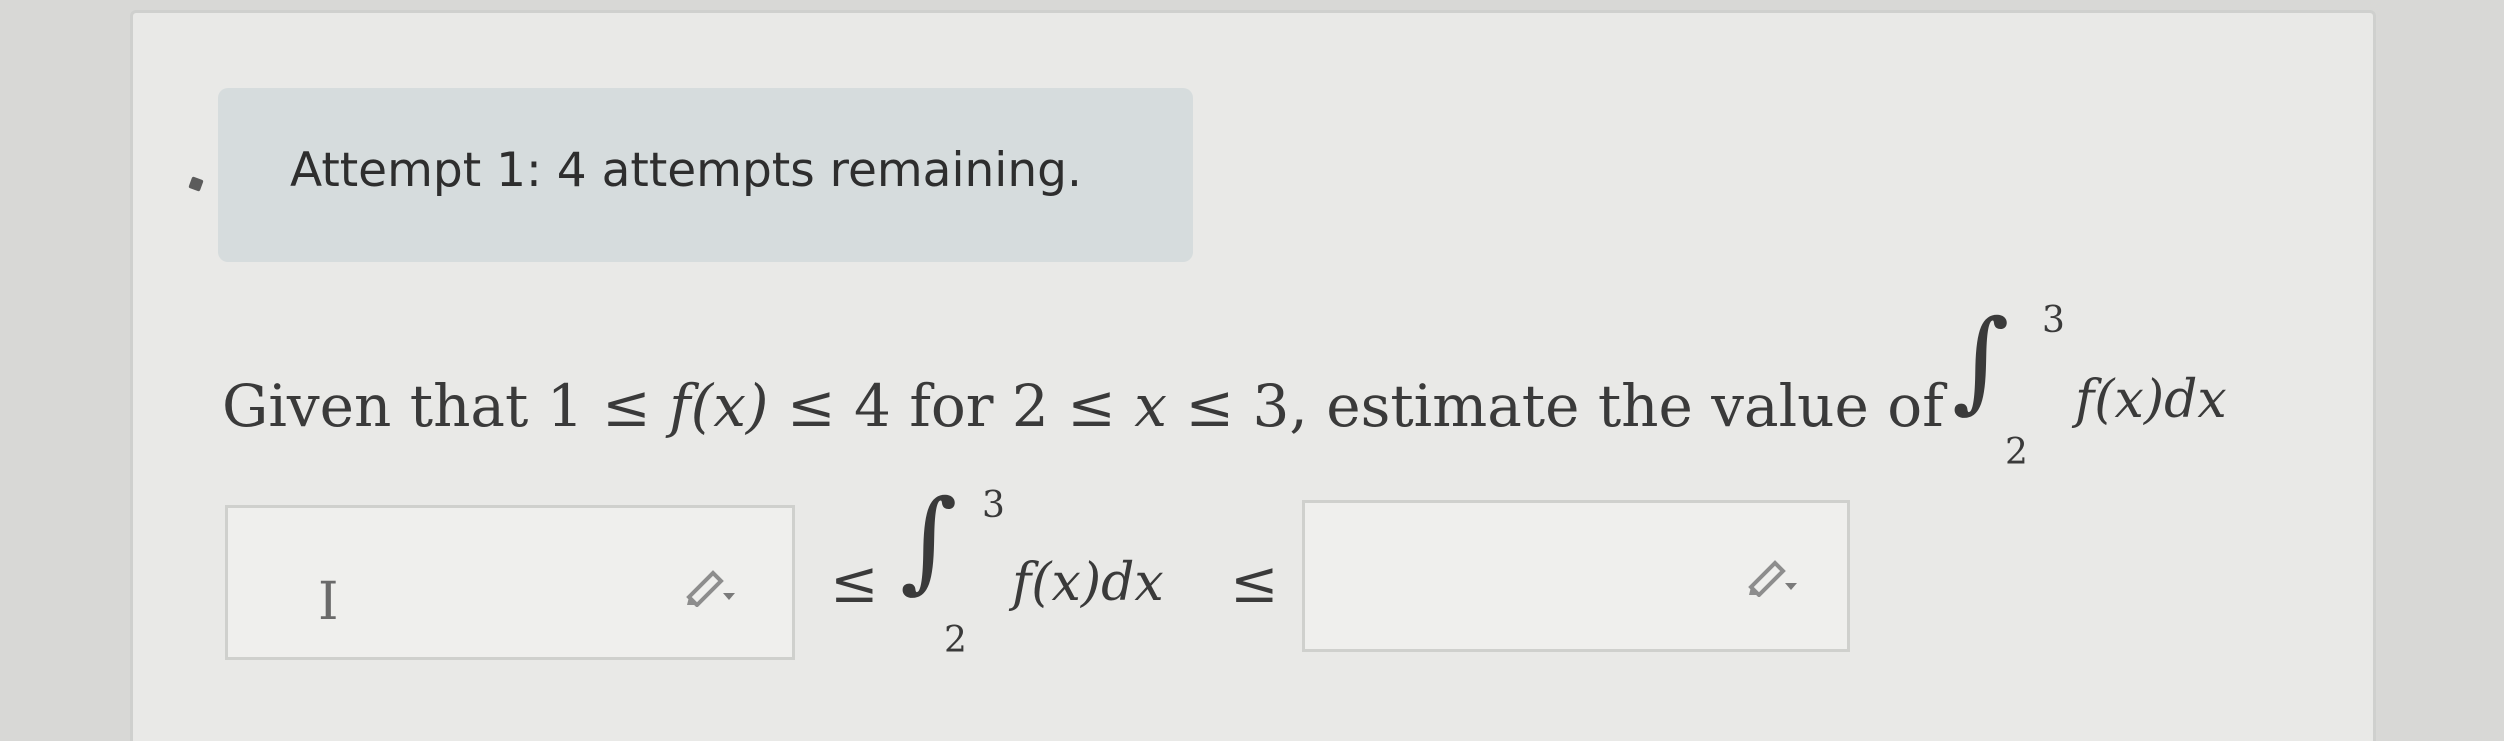 The width and height of the screenshot is (2504, 741). What do you see at coordinates (951, 406) in the screenshot?
I see `for-text: for` at bounding box center [951, 406].